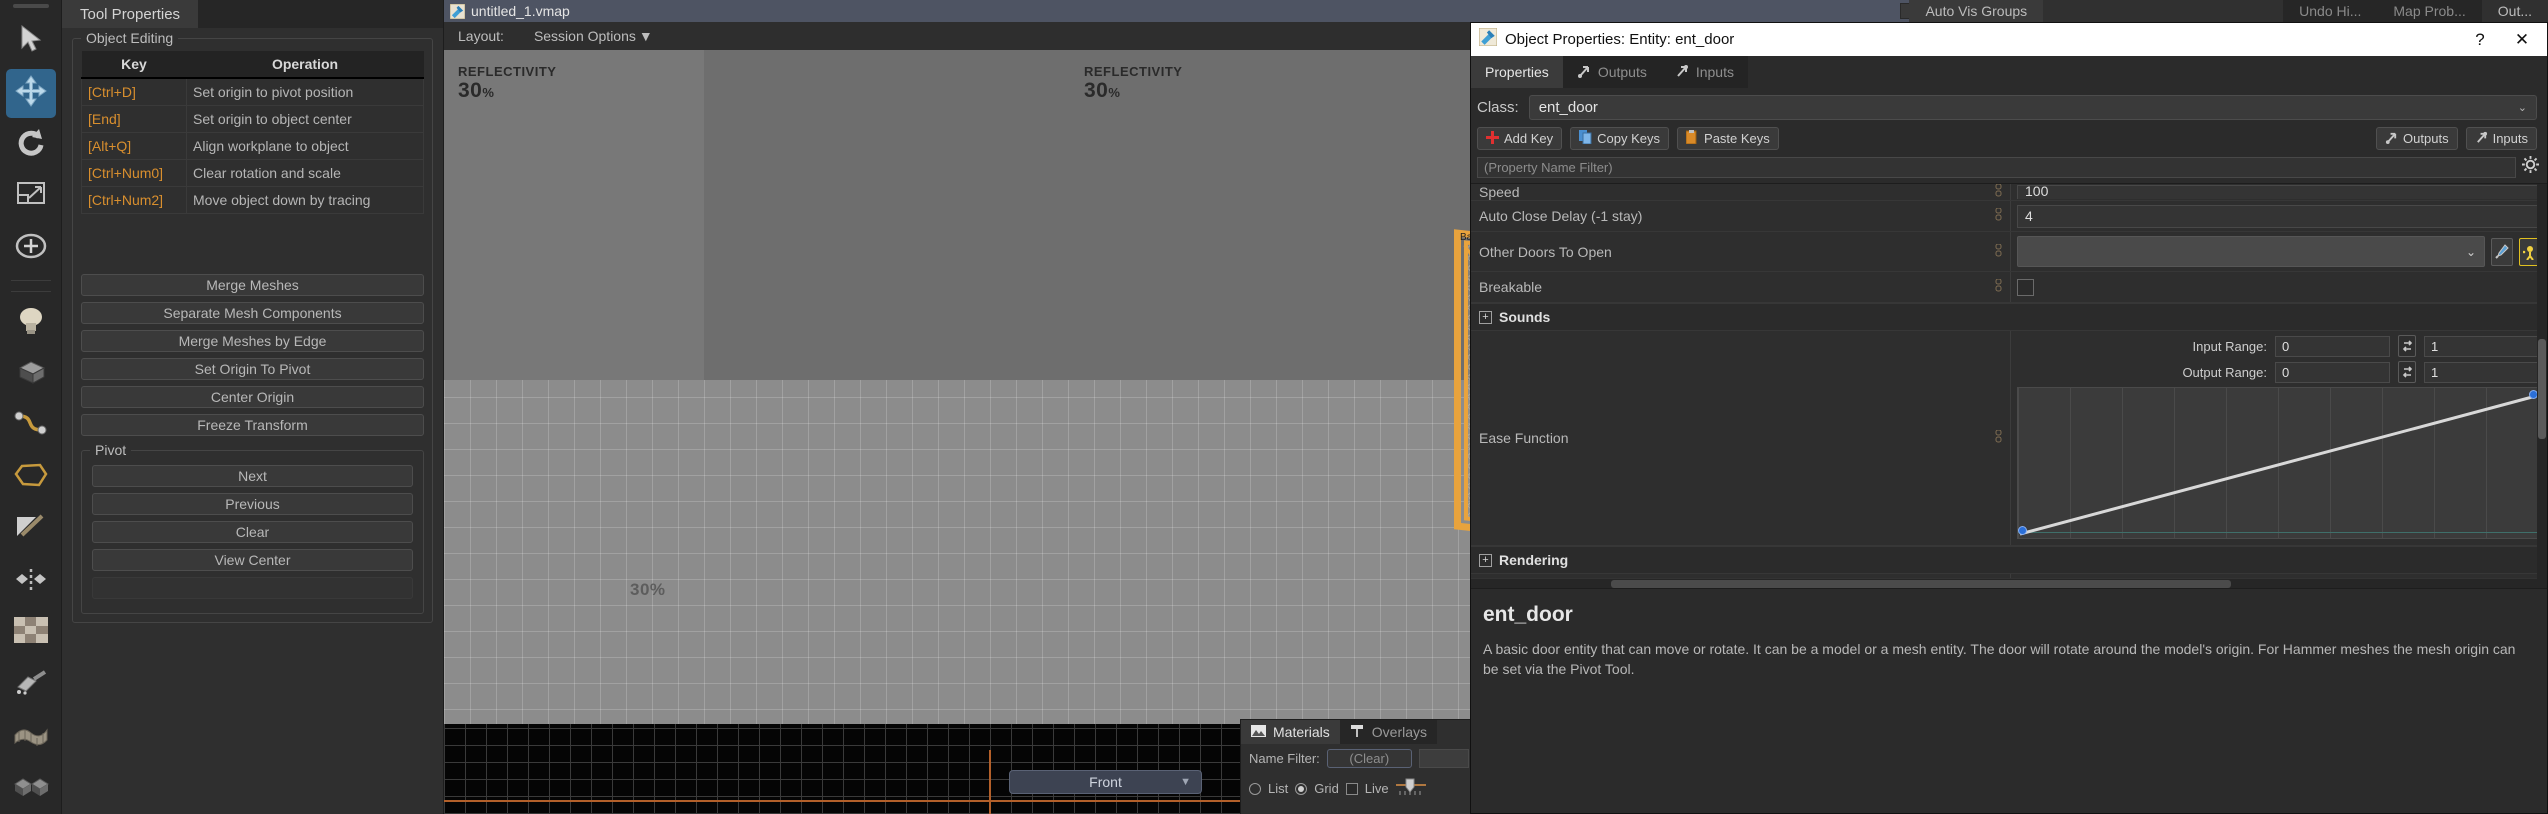 This screenshot has width=2548, height=814. I want to click on help-button: ?, so click(2480, 40).